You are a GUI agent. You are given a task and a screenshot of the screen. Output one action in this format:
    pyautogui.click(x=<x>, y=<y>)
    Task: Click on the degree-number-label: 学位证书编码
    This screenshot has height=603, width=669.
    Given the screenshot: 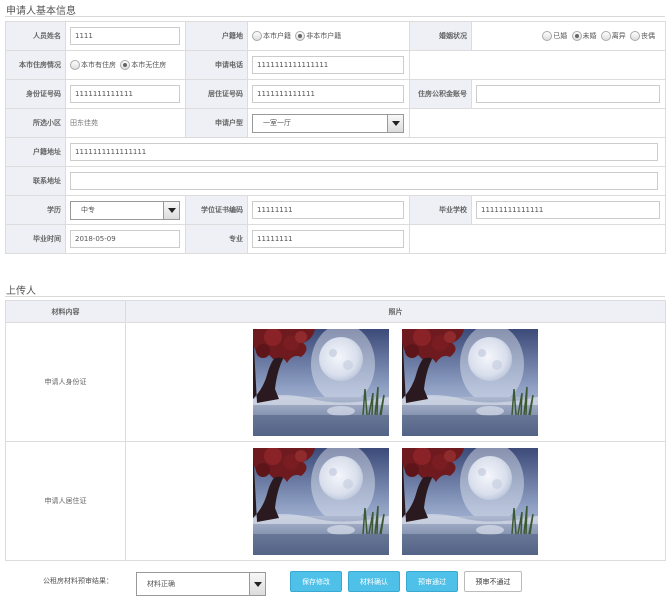 What is the action you would take?
    pyautogui.click(x=216, y=210)
    